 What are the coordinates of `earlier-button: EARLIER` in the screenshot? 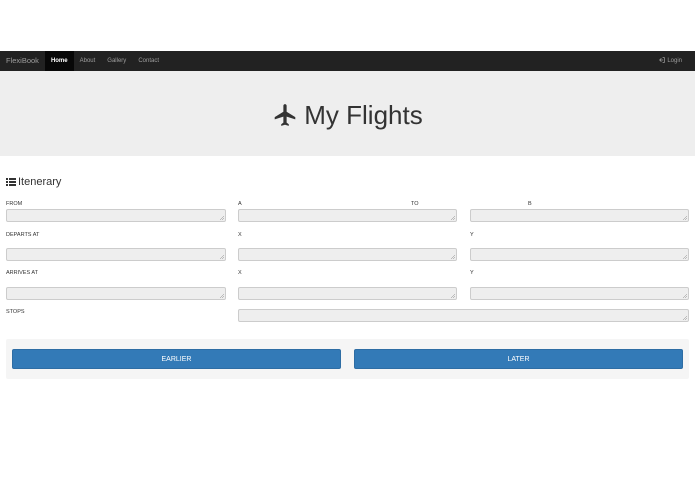 It's located at (176, 359).